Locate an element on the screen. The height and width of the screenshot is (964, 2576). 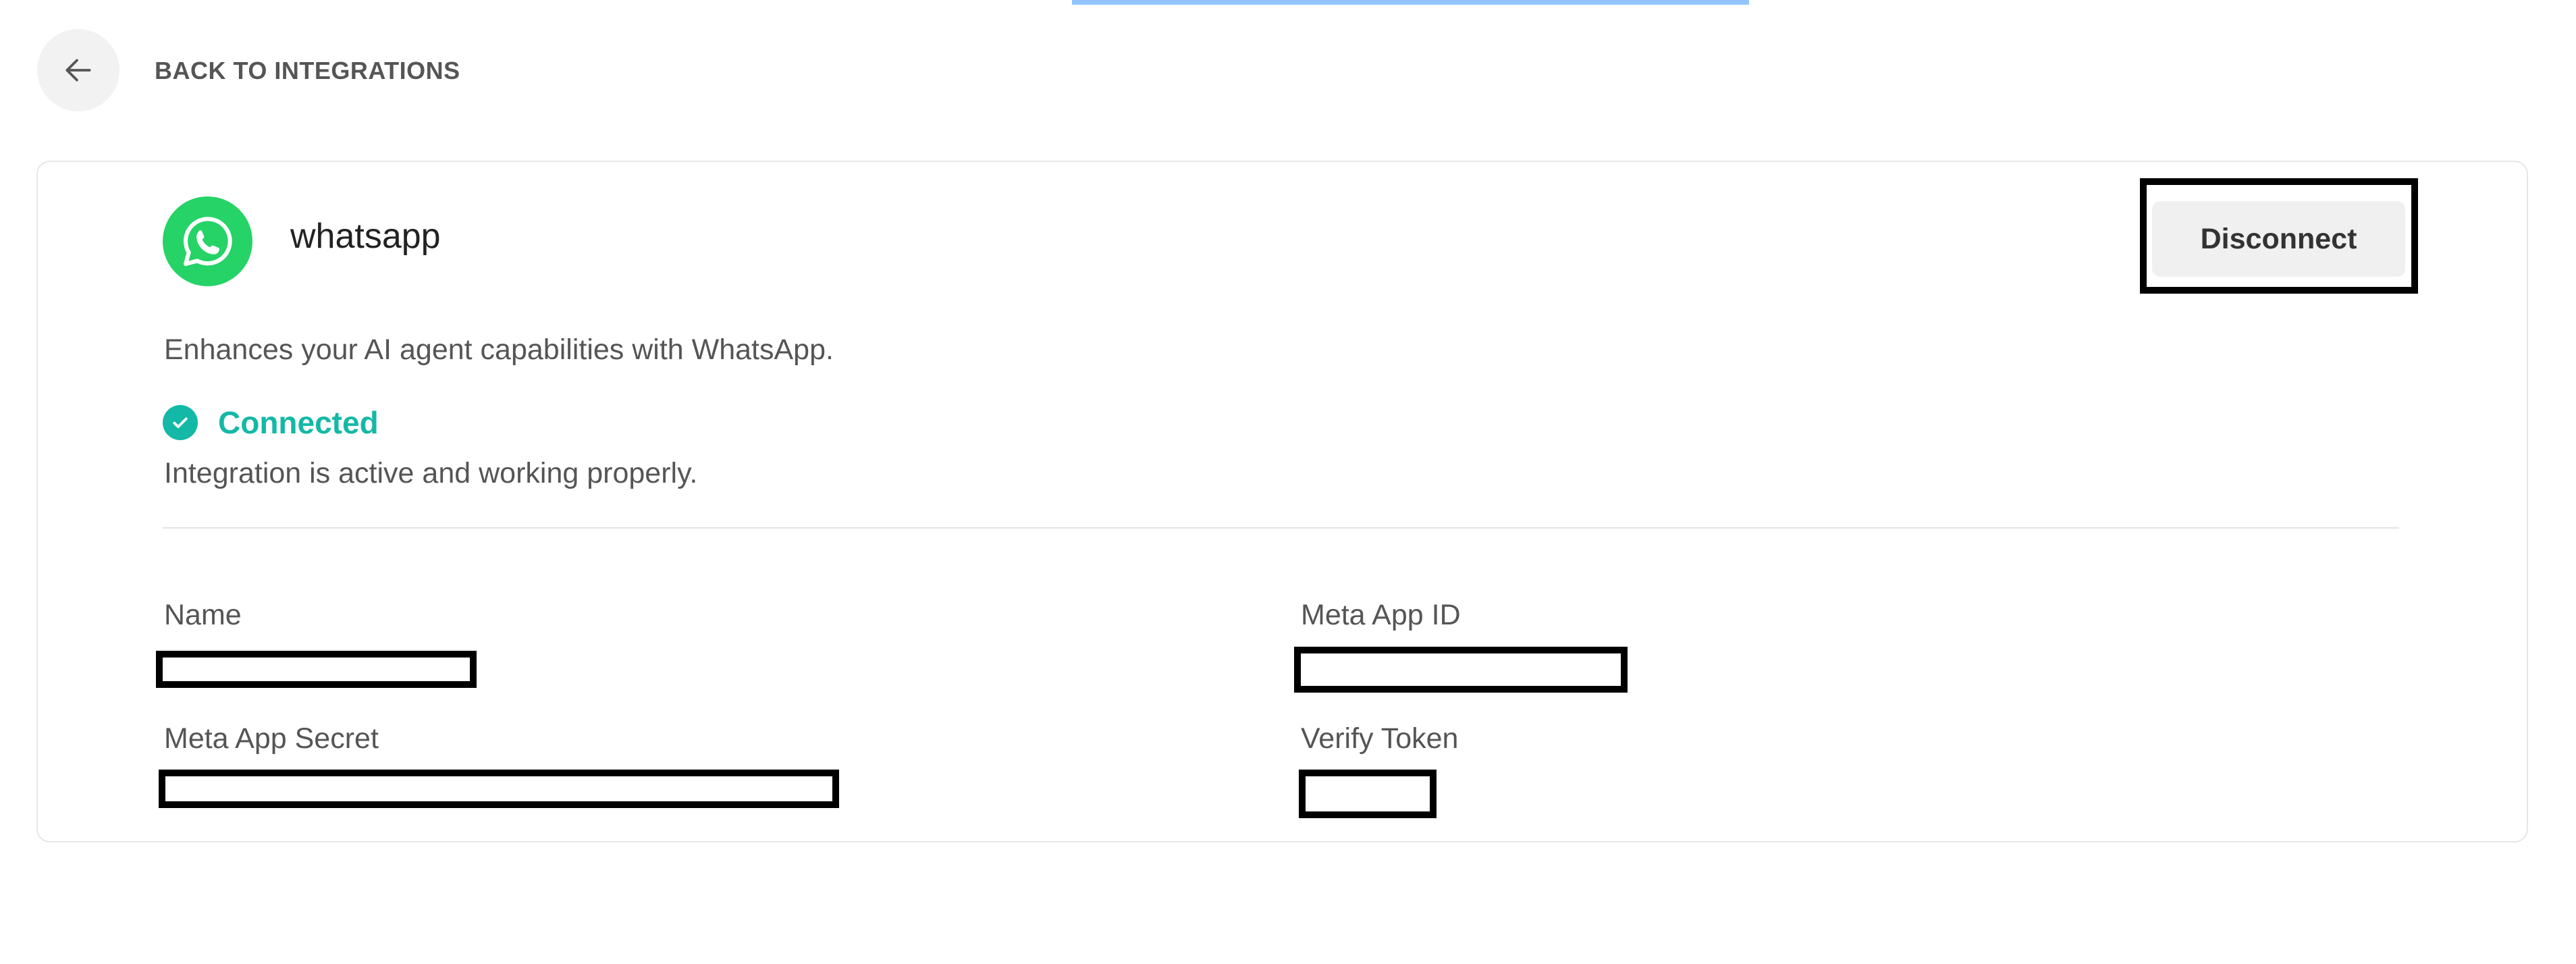
integration-title: whatsapp is located at coordinates (365, 237).